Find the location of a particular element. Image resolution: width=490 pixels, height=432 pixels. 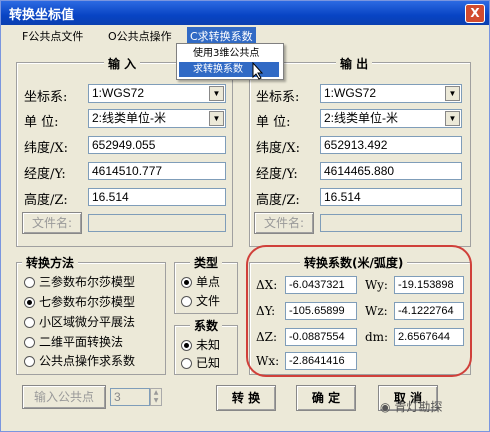

dy-label: ΔY: is located at coordinates (266, 311).